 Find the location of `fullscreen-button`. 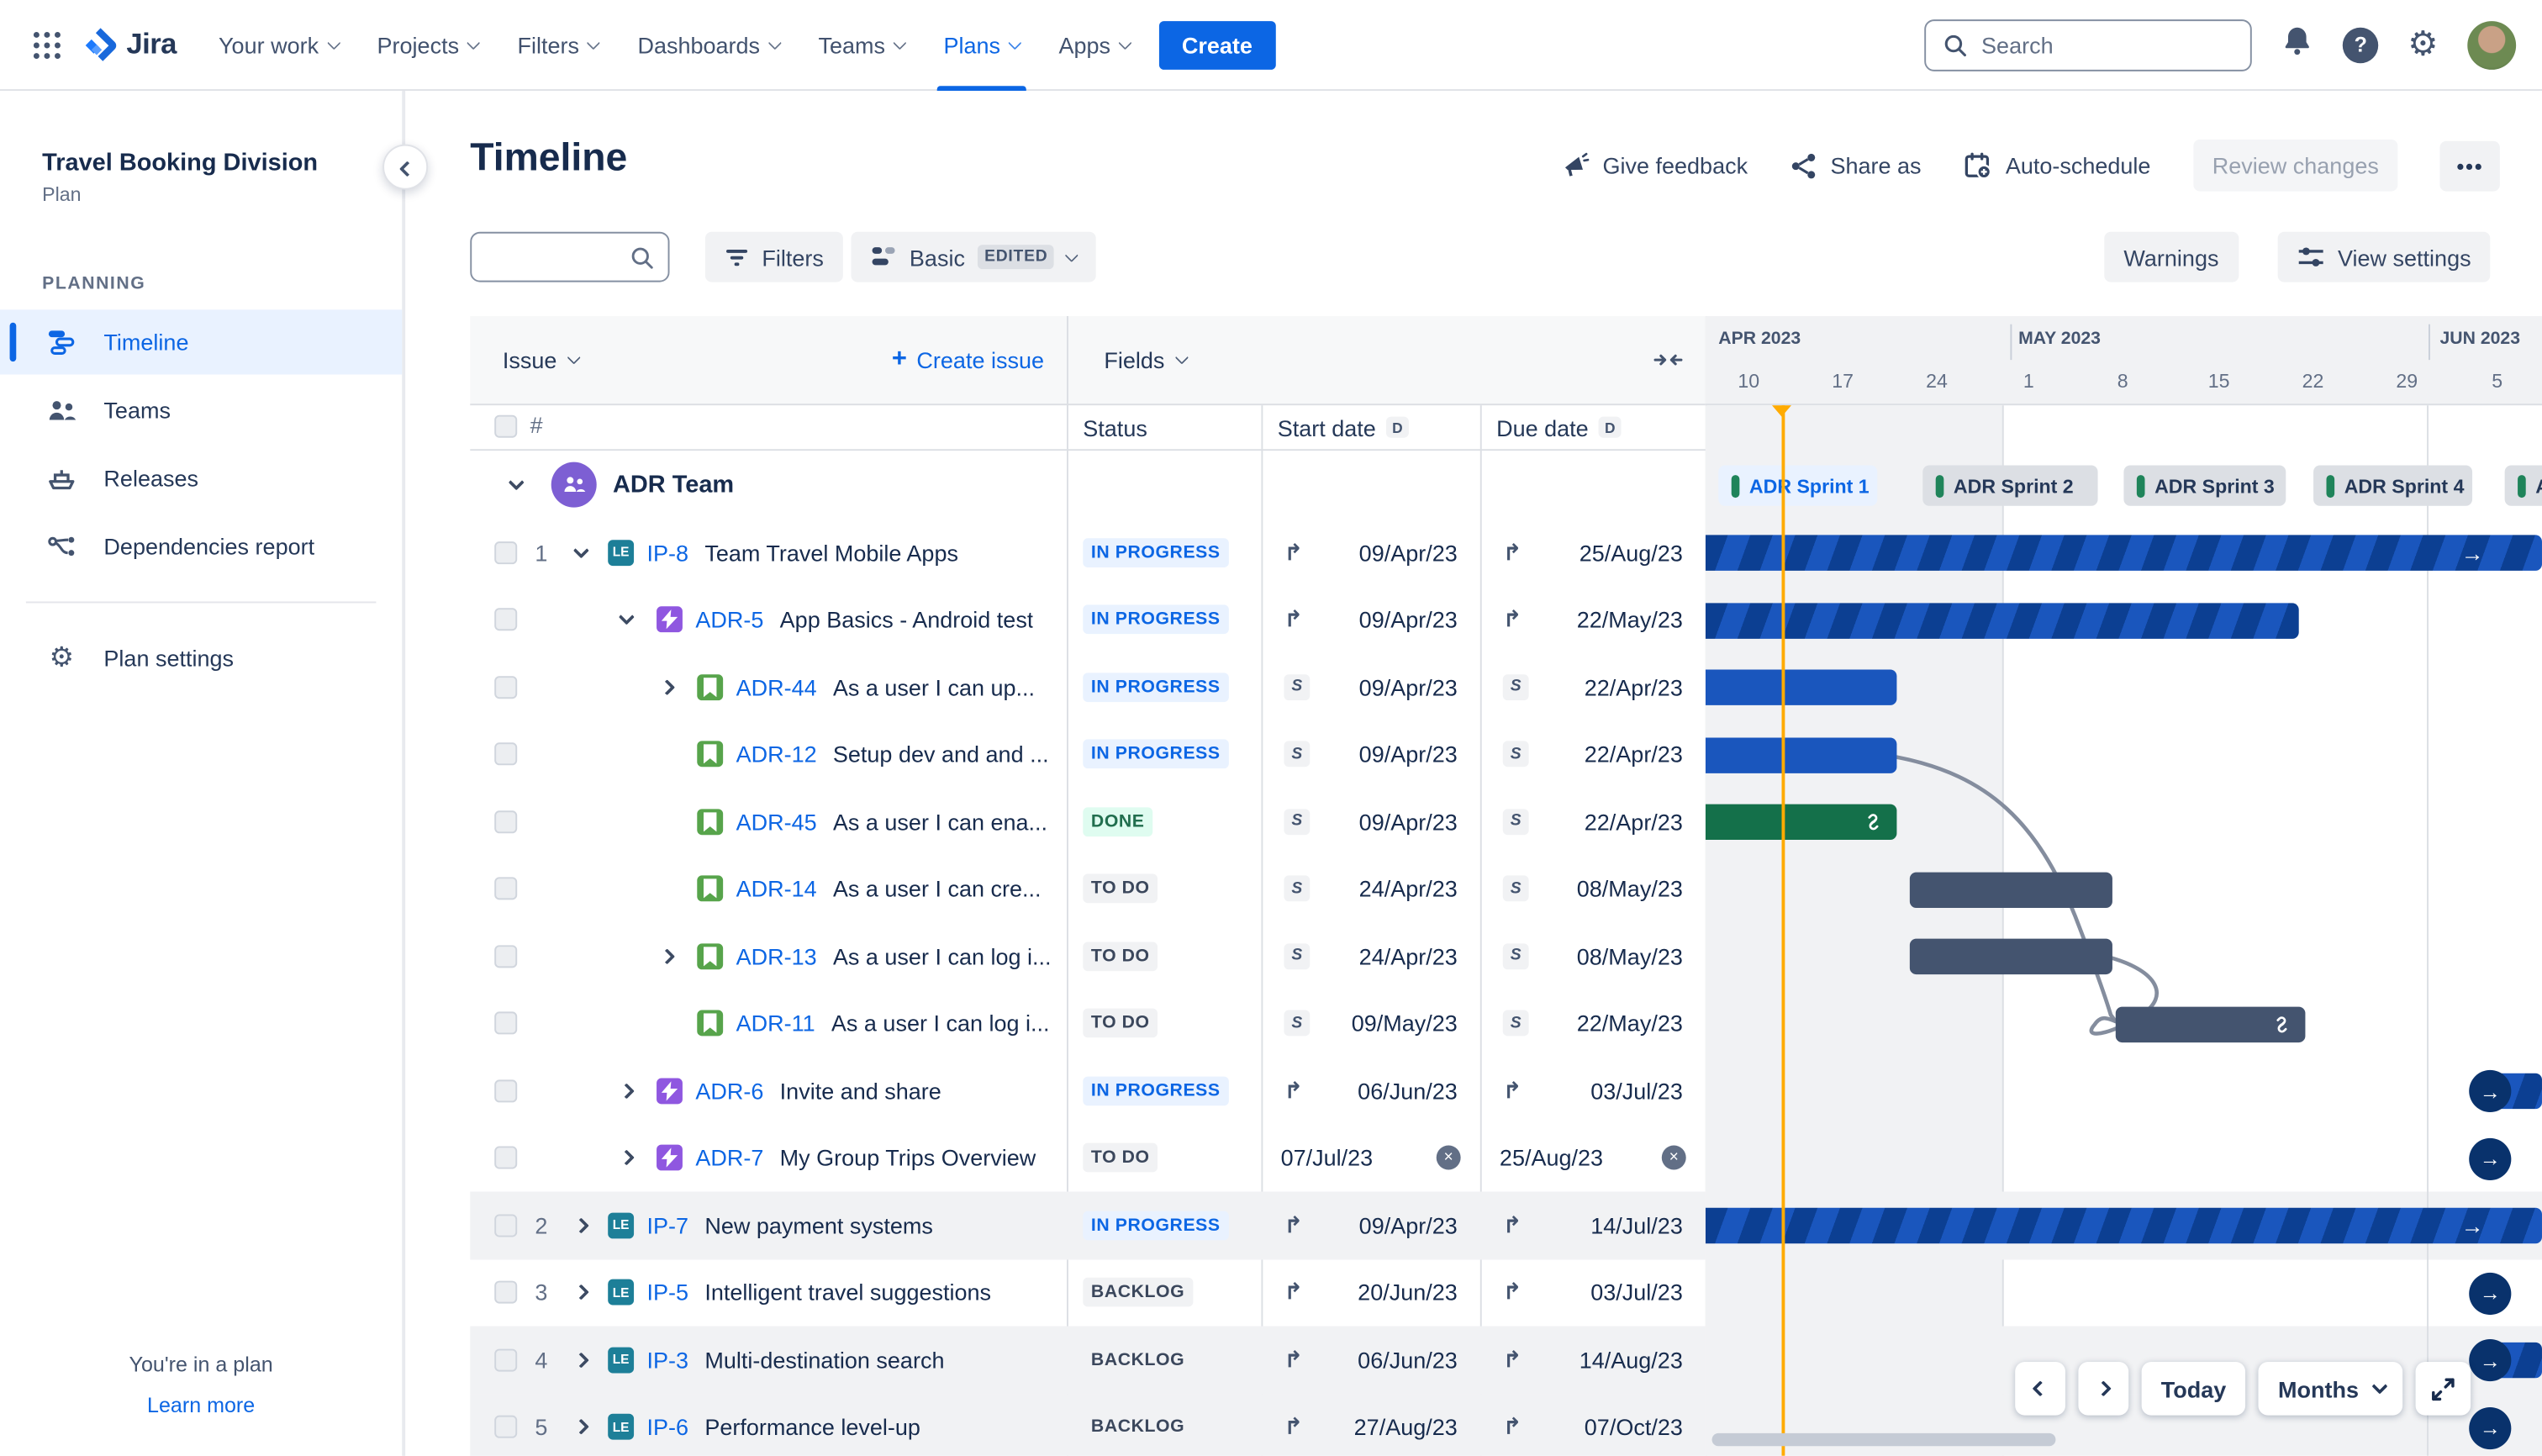

fullscreen-button is located at coordinates (2443, 1388).